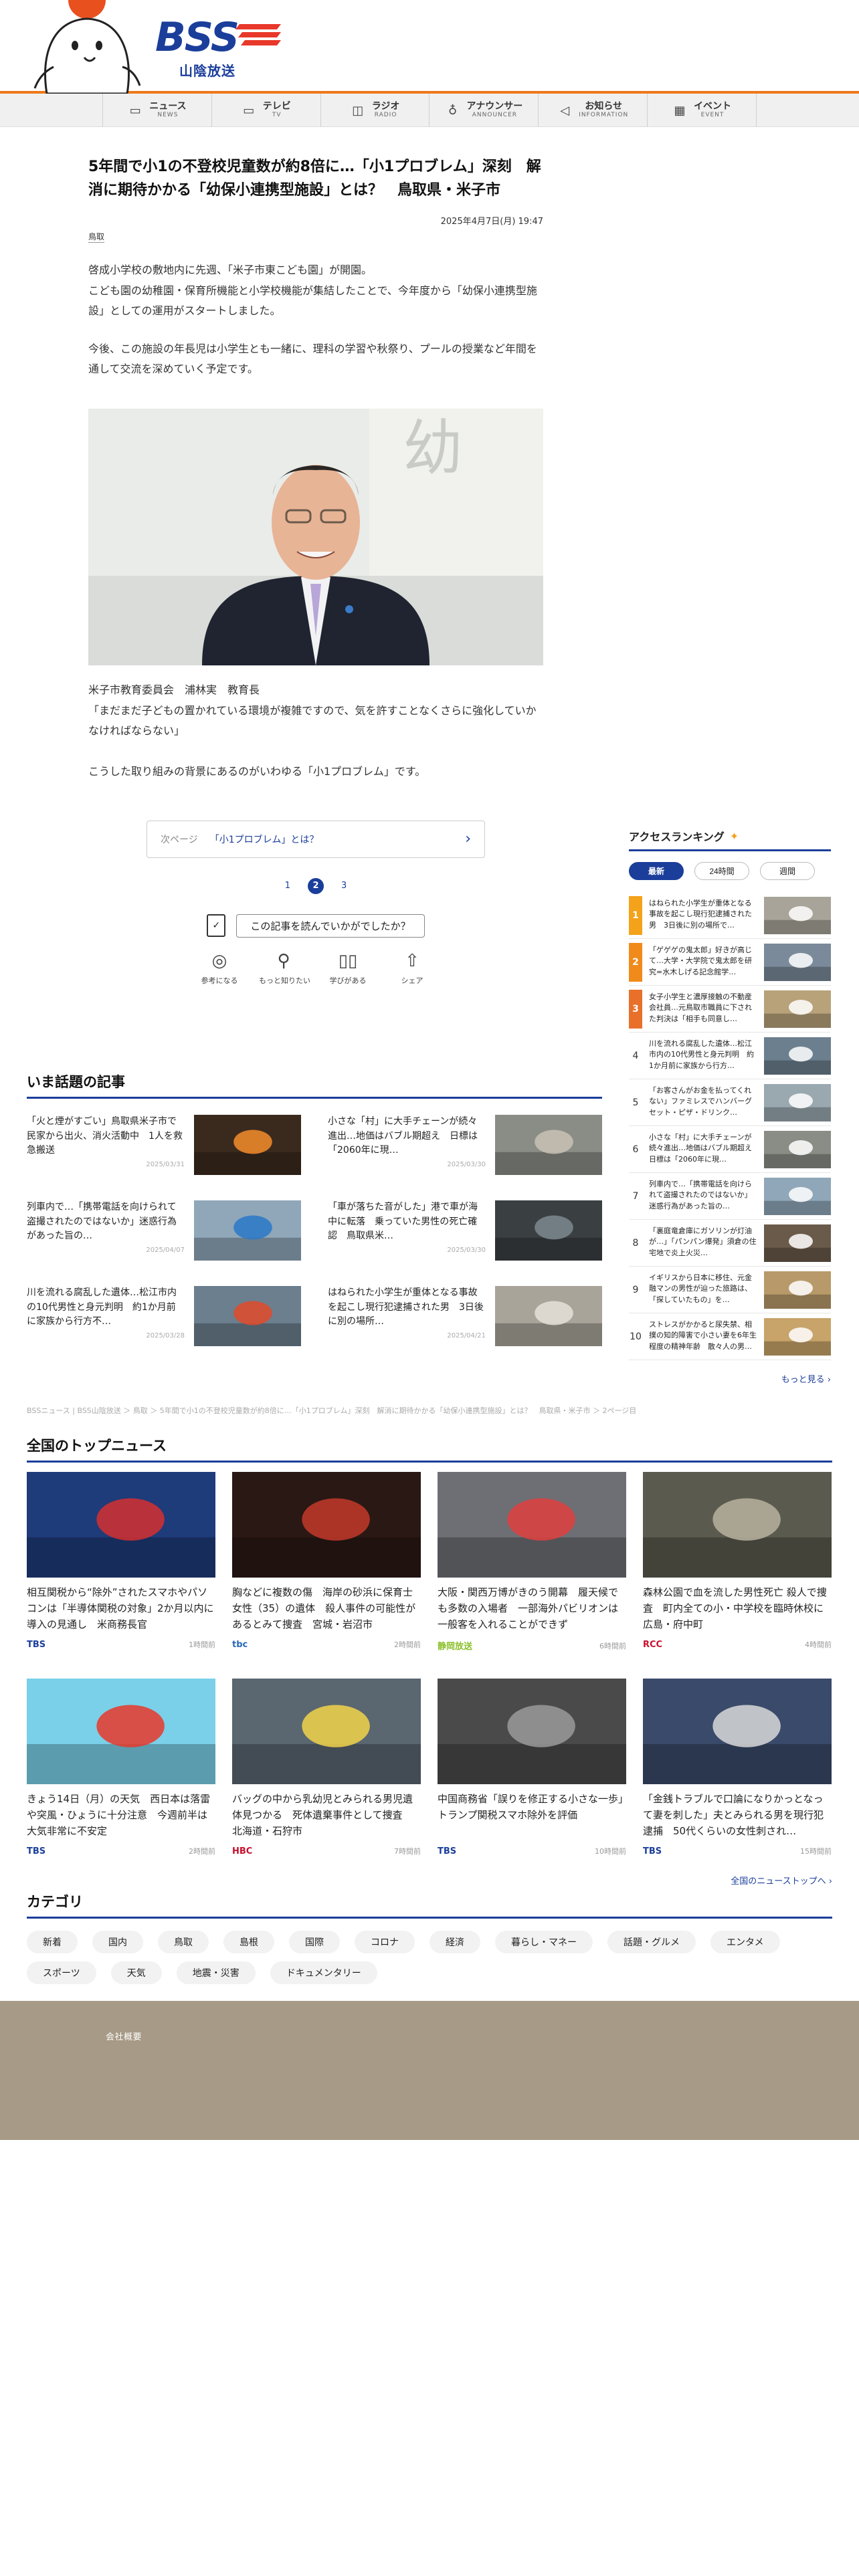  Describe the element at coordinates (484, 111) in the screenshot. I see `nav-item-announcer: ♁ アナウンサー ANNOUNCER` at that location.